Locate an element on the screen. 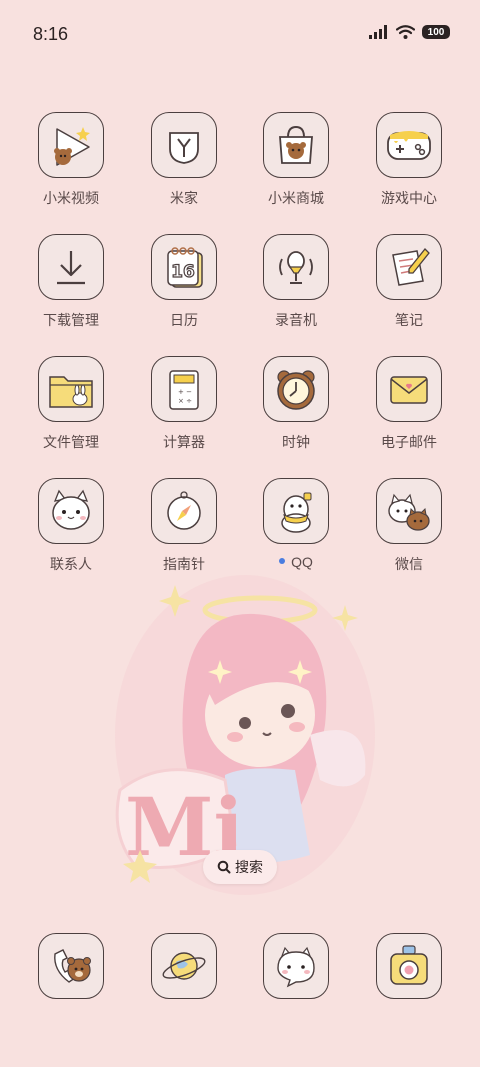 Image resolution: width=480 pixels, height=1067 pixels. clock-icon is located at coordinates (296, 390).